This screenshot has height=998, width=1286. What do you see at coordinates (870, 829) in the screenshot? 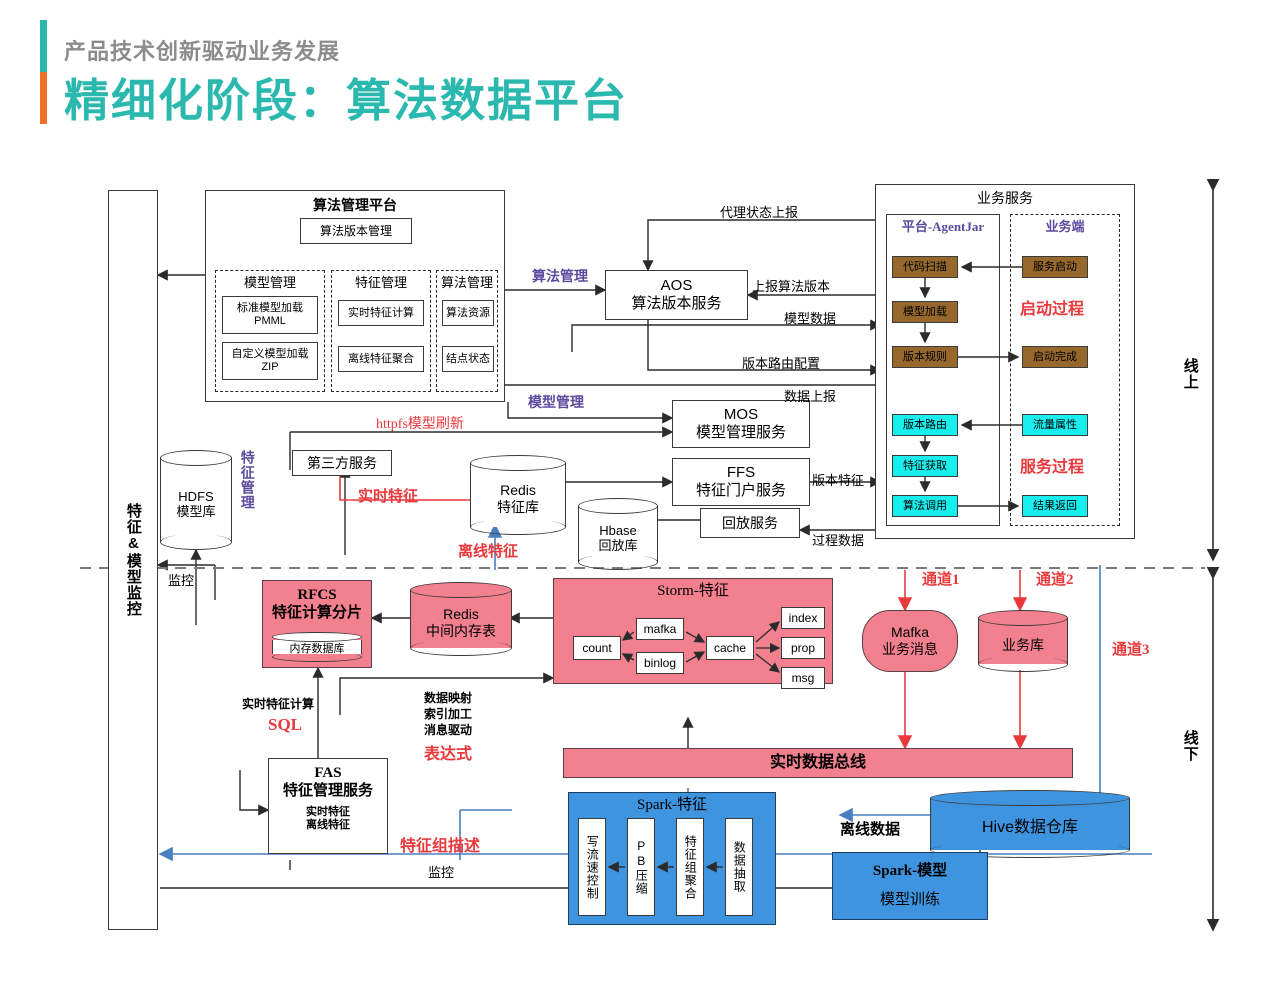
I see `edge-label-offline-data: 离线数据` at bounding box center [870, 829].